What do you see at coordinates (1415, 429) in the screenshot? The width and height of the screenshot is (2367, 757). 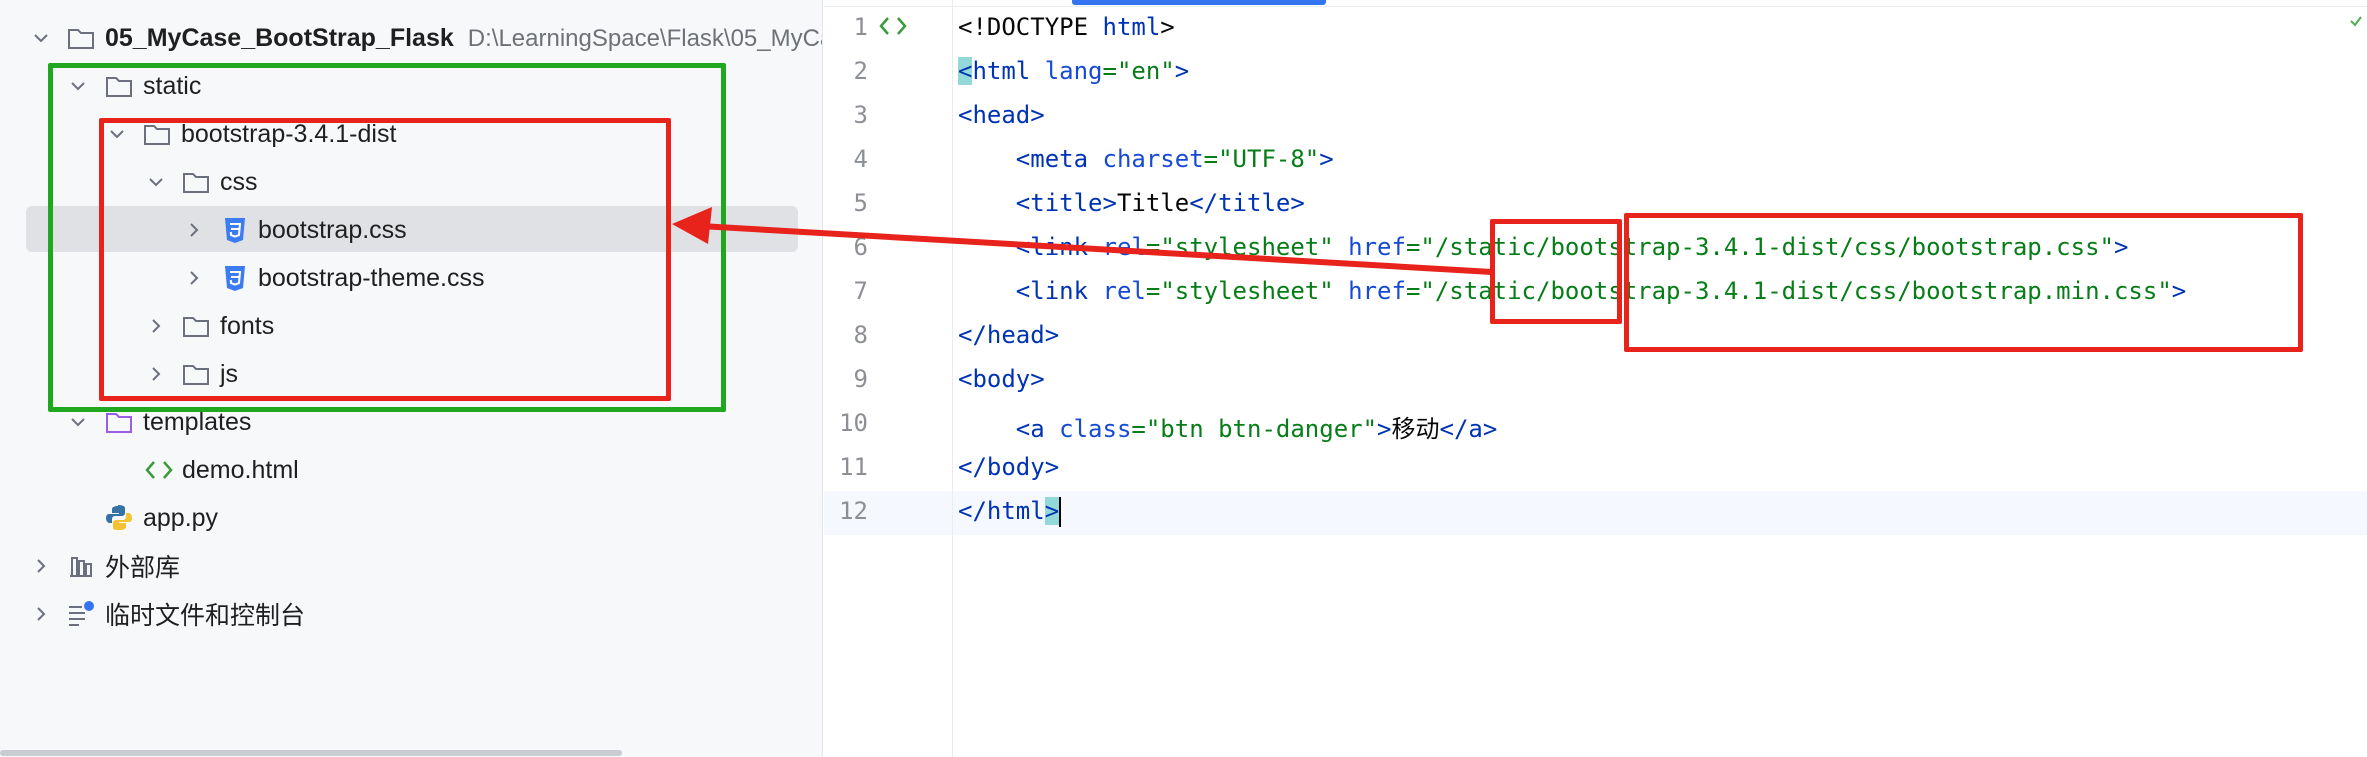 I see `token: 移动` at bounding box center [1415, 429].